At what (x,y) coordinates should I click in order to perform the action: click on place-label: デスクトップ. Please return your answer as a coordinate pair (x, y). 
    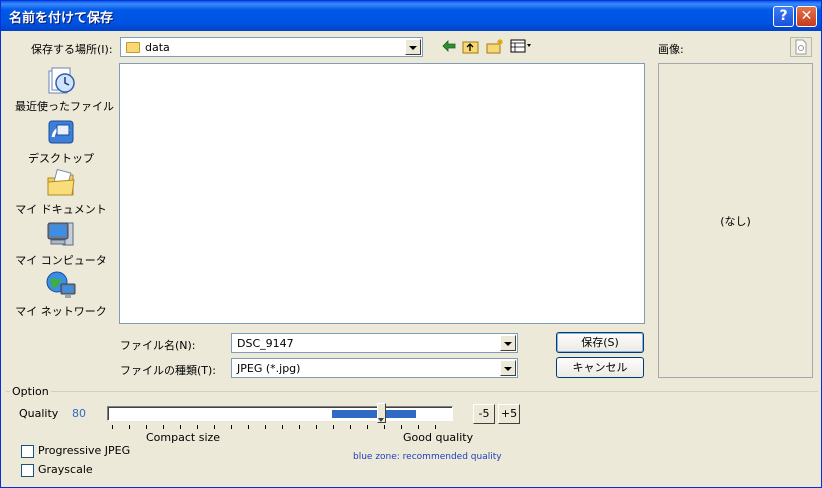
    Looking at the image, I should click on (61, 158).